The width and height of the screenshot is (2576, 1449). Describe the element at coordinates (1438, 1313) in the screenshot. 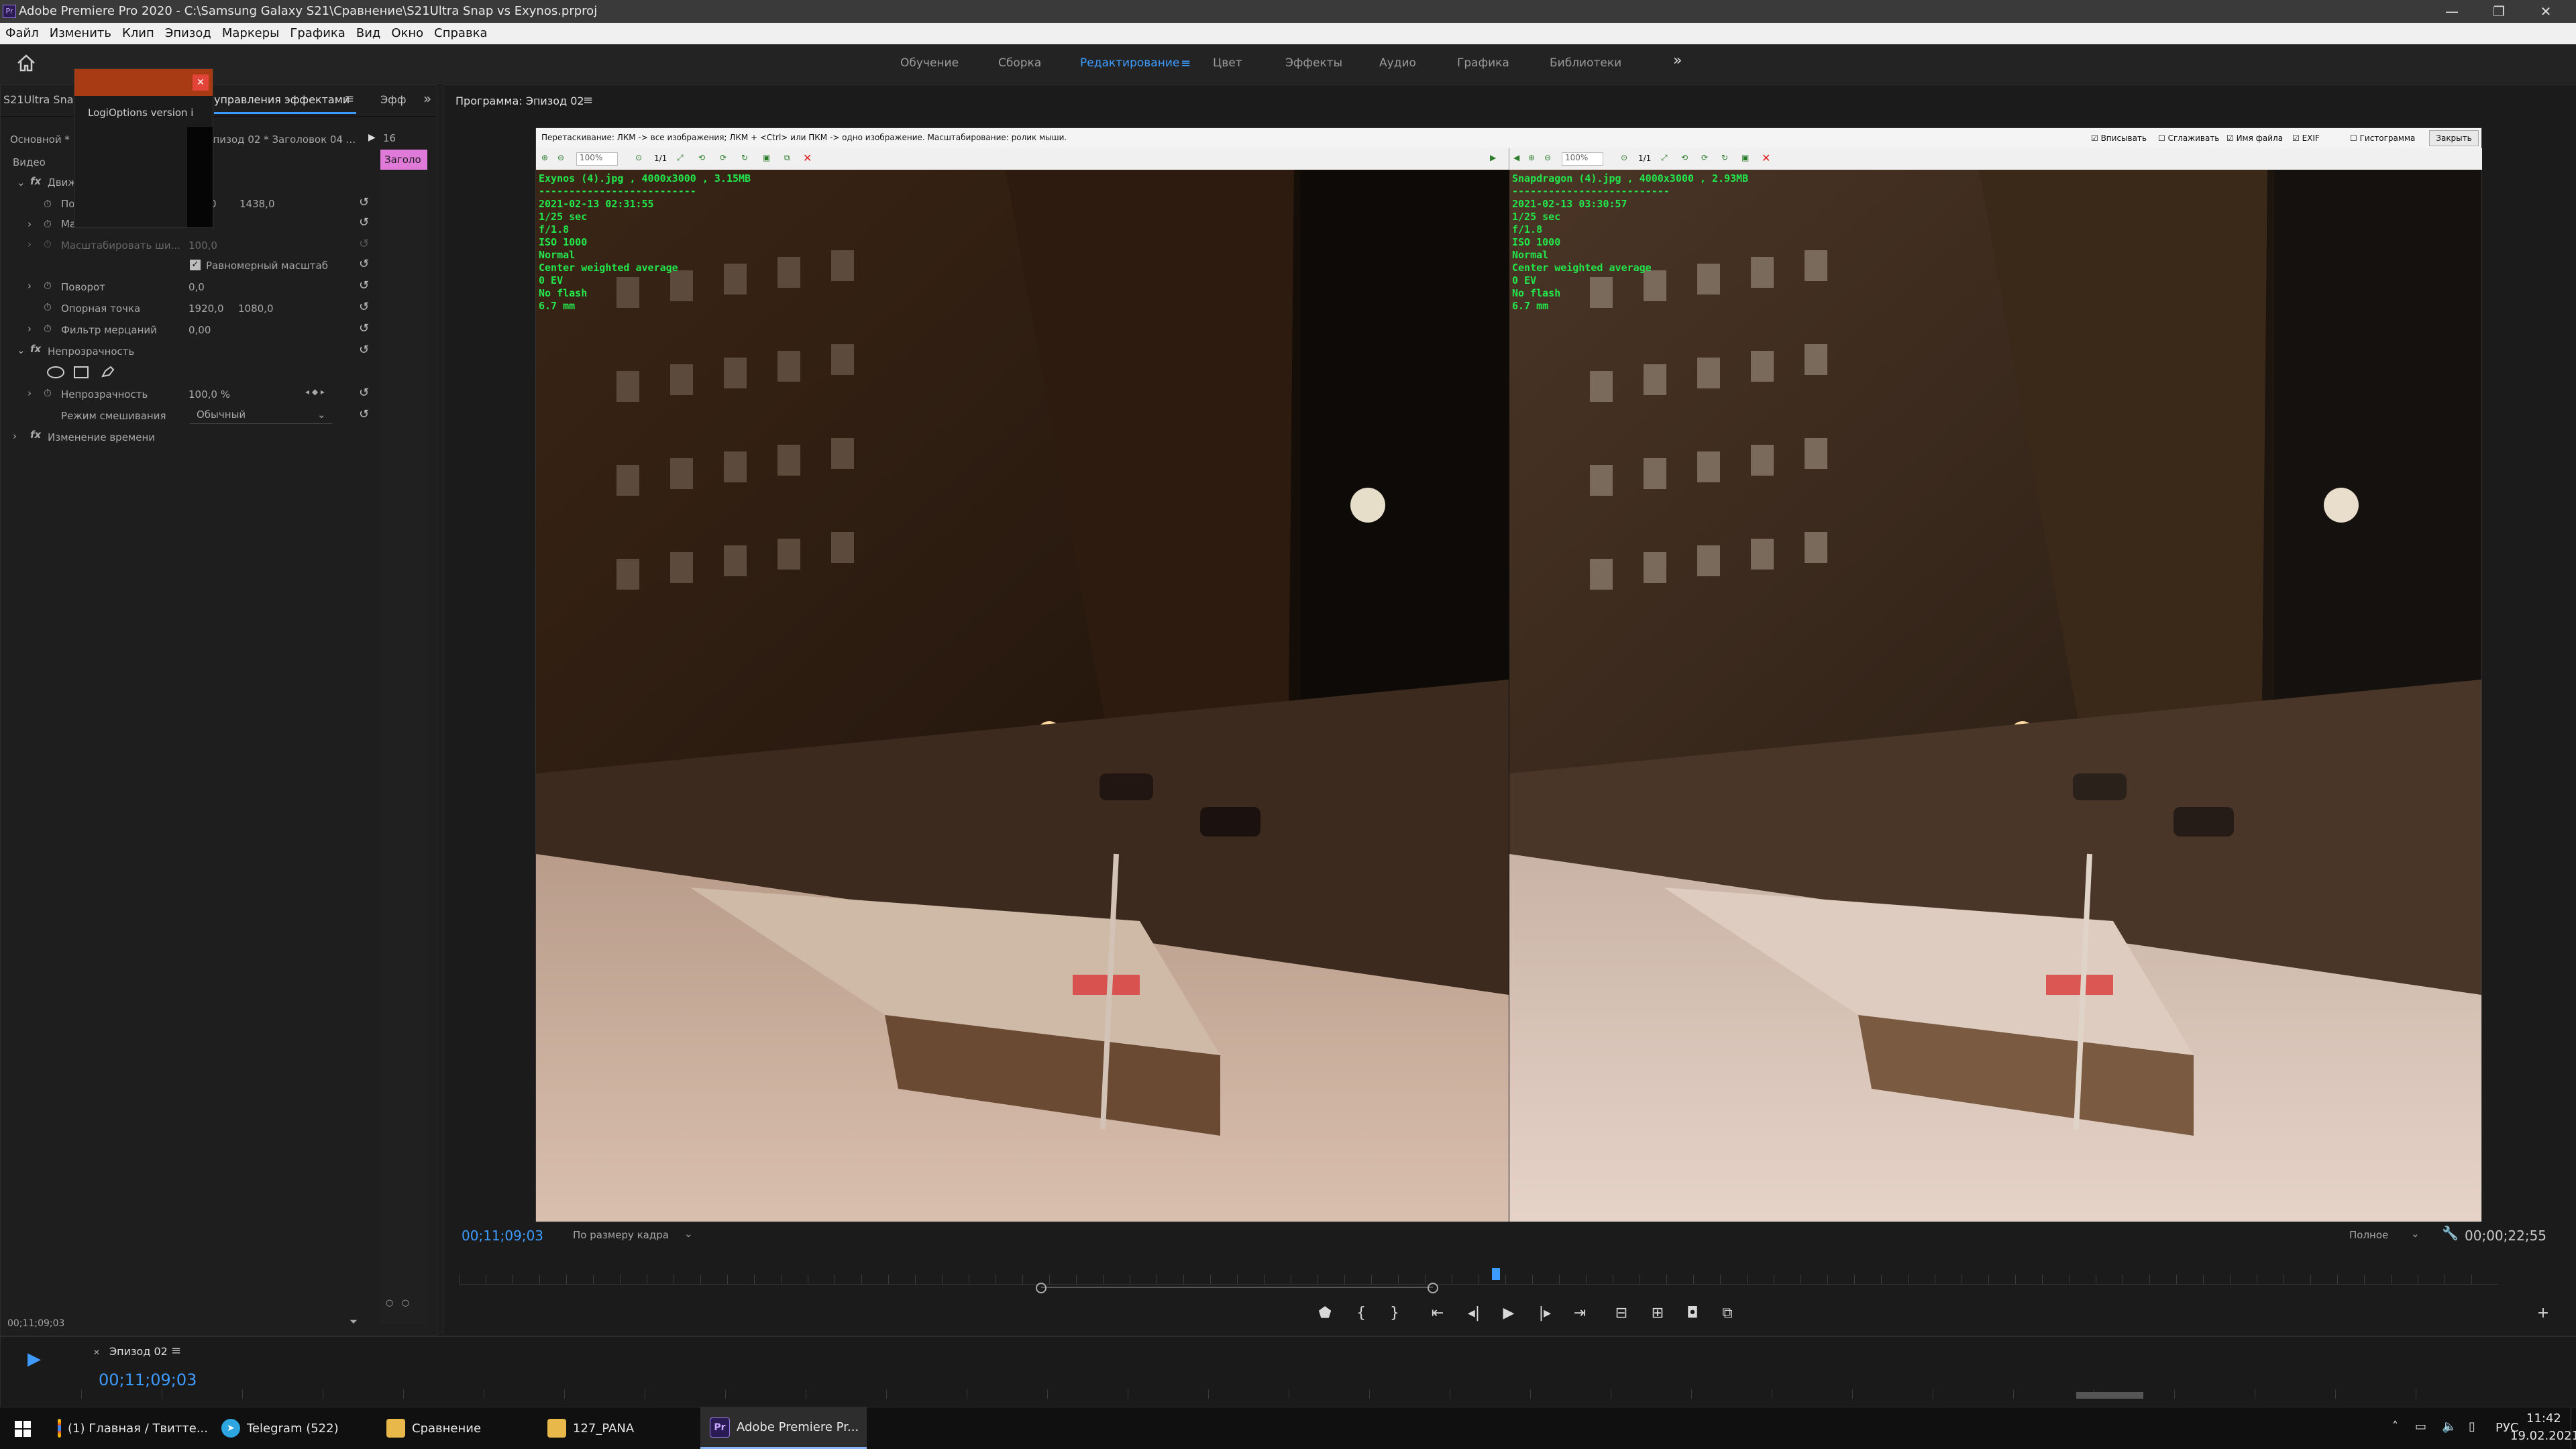

I see `go-to-in-button: ⇤` at that location.